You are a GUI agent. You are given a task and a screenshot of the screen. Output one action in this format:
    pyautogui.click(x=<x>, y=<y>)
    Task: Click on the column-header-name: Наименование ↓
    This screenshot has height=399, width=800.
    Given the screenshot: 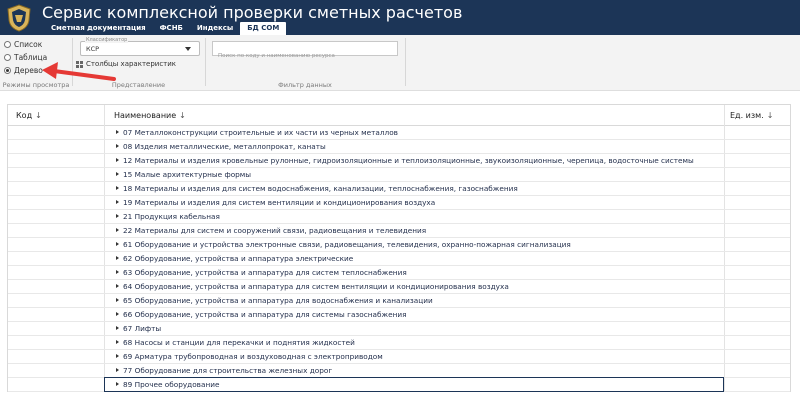 What is the action you would take?
    pyautogui.click(x=150, y=115)
    